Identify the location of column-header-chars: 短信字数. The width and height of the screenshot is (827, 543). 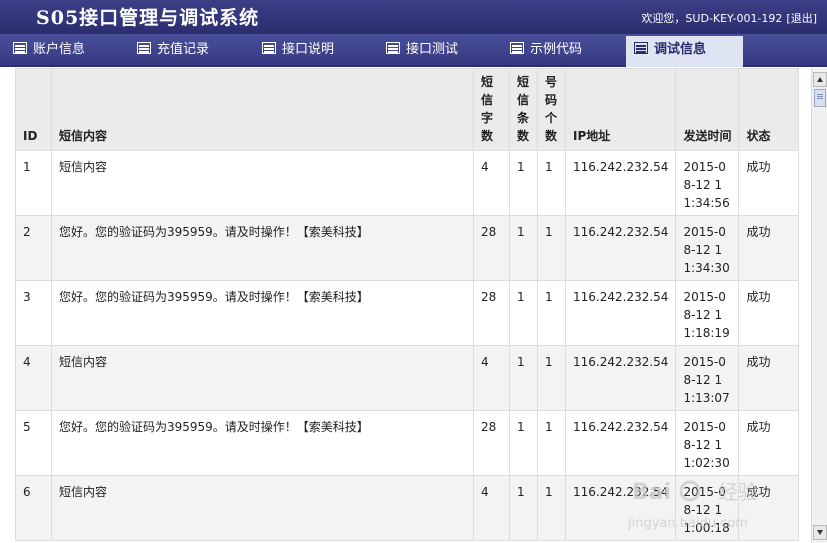
(491, 109).